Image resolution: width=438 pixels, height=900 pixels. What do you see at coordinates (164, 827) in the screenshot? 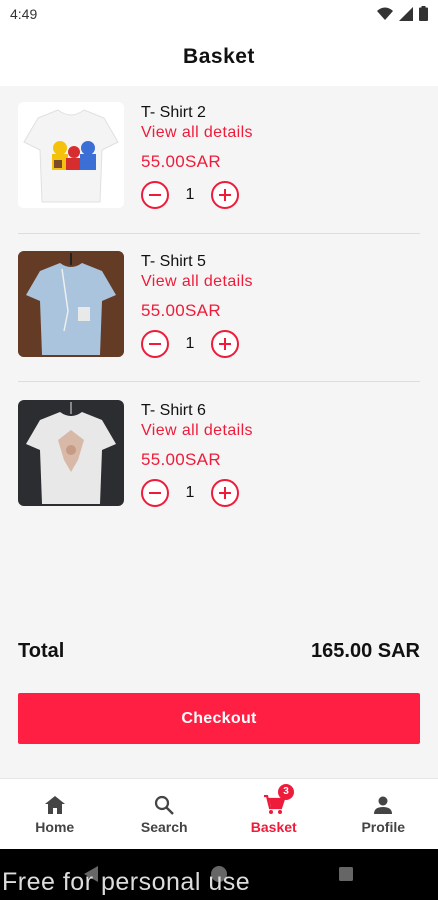
I see `nav-label: Search` at bounding box center [164, 827].